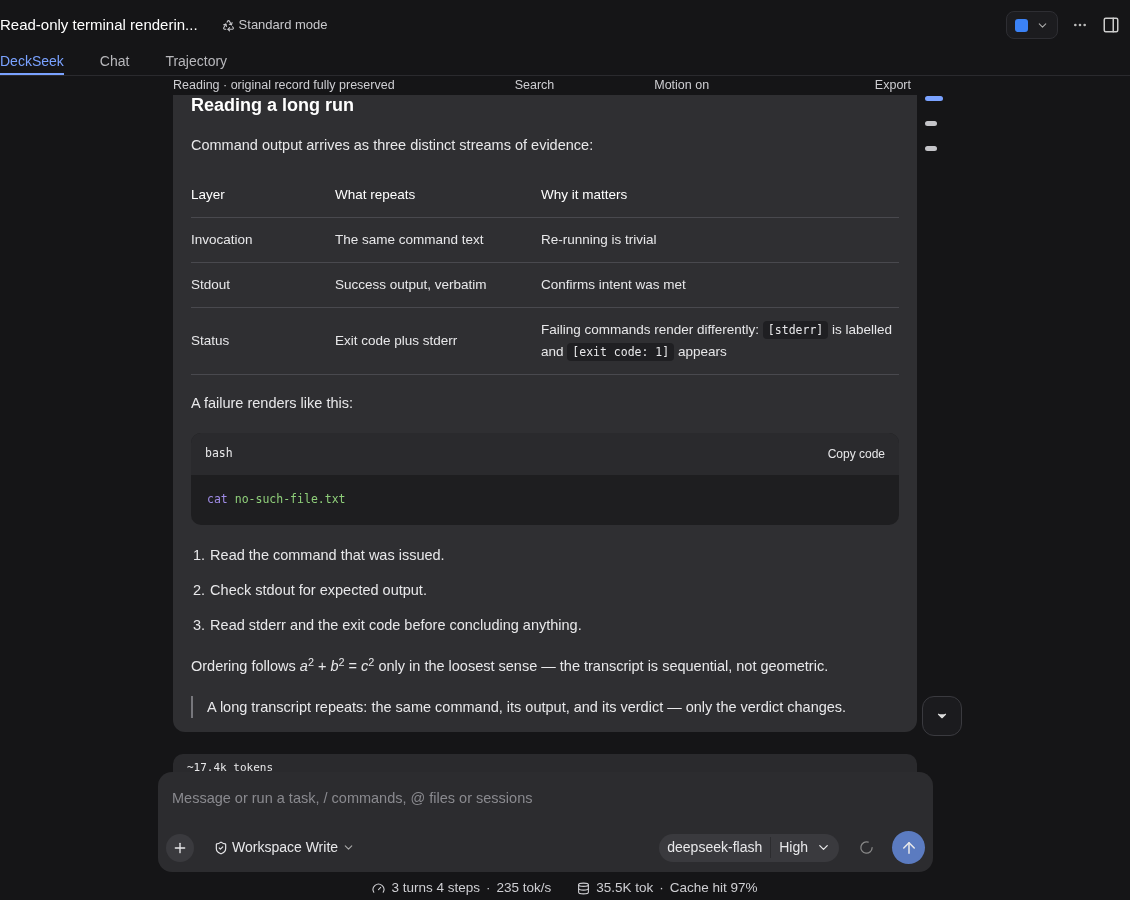 This screenshot has height=900, width=1130. Describe the element at coordinates (720, 240) in the screenshot. I see `table-cell: Re-running is trivial` at that location.